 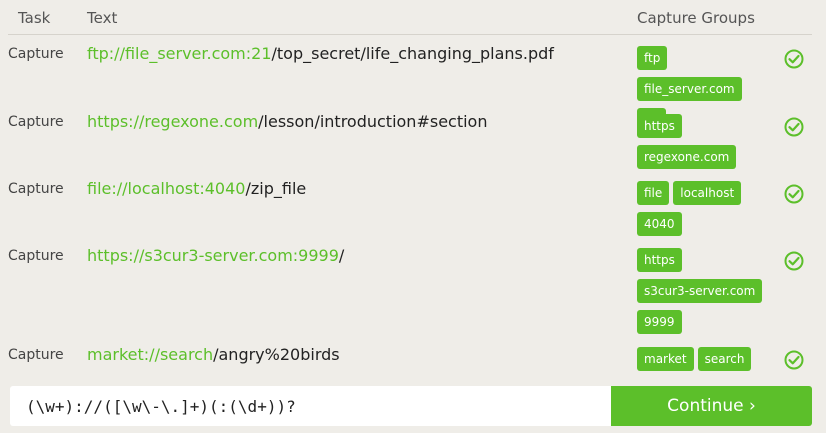 I want to click on match-remainder: /angry%20birds, so click(x=276, y=354).